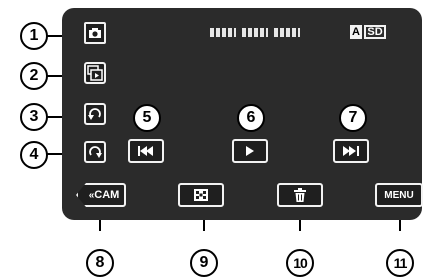  I want to click on callout-3: 3, so click(34, 117).